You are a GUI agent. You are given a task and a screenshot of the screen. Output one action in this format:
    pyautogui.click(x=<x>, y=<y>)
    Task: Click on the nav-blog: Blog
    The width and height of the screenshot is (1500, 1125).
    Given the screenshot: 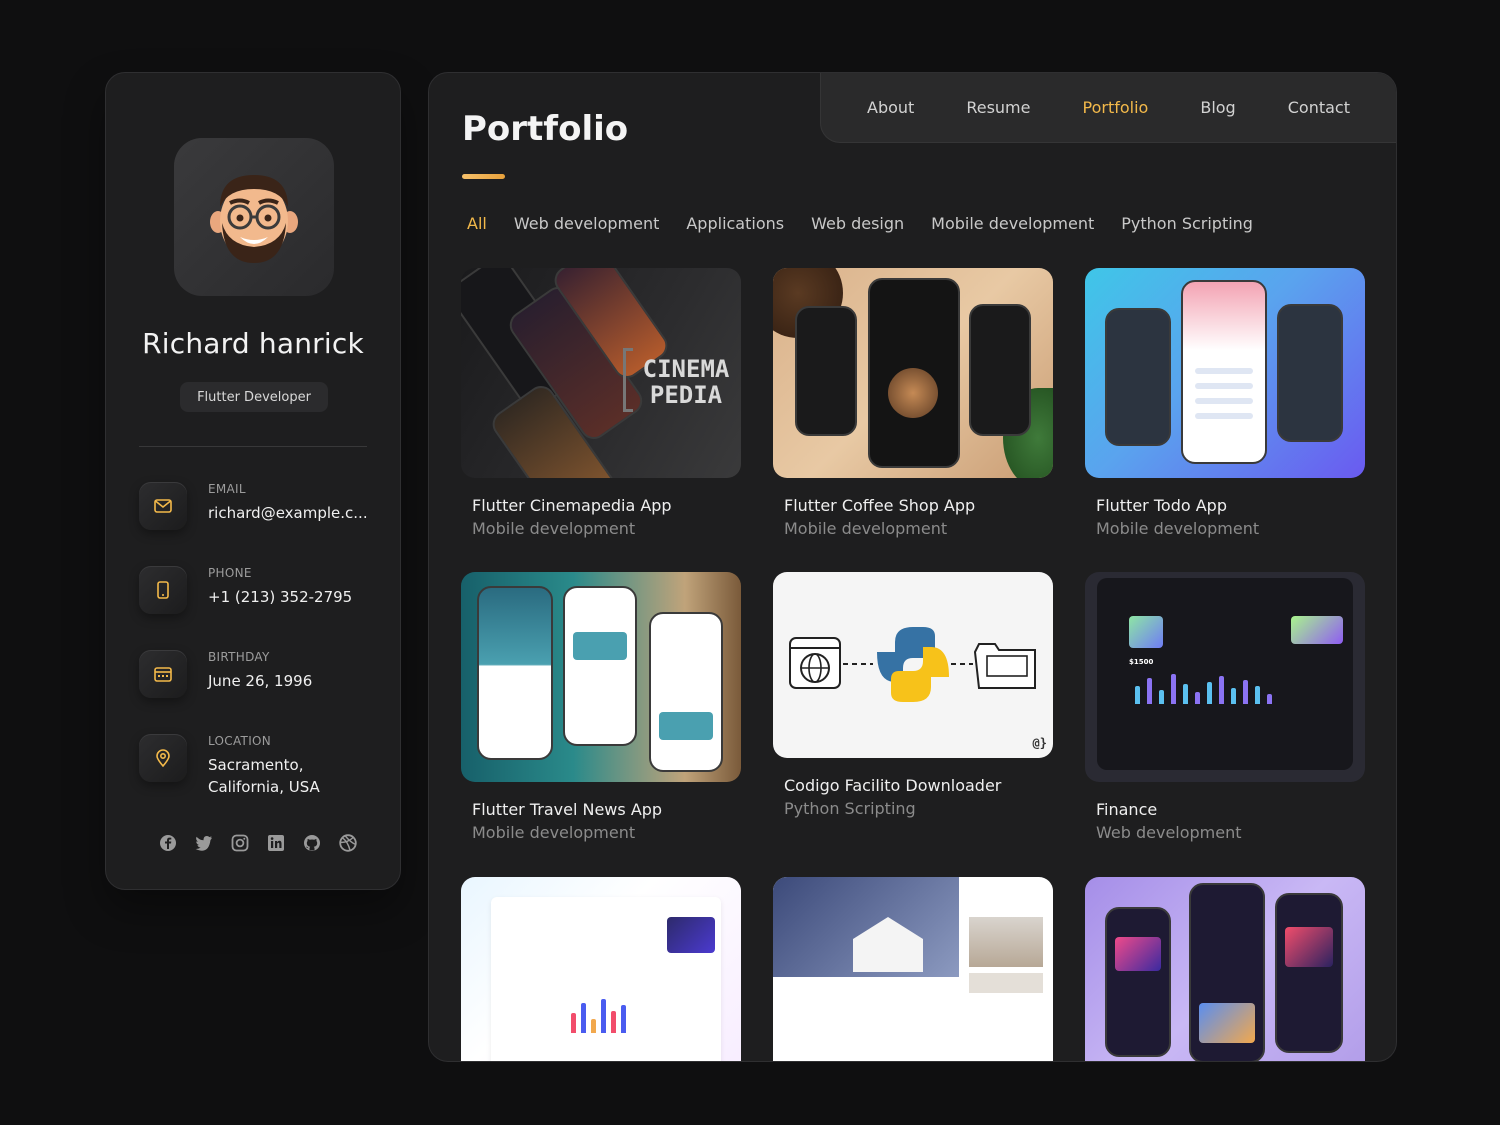 What is the action you would take?
    pyautogui.click(x=1217, y=107)
    